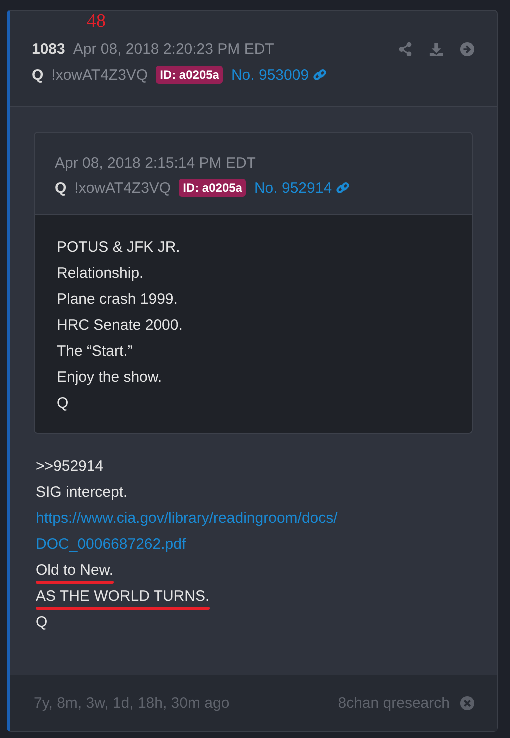  What do you see at coordinates (270, 75) in the screenshot?
I see `post-number-link: No. 953009` at bounding box center [270, 75].